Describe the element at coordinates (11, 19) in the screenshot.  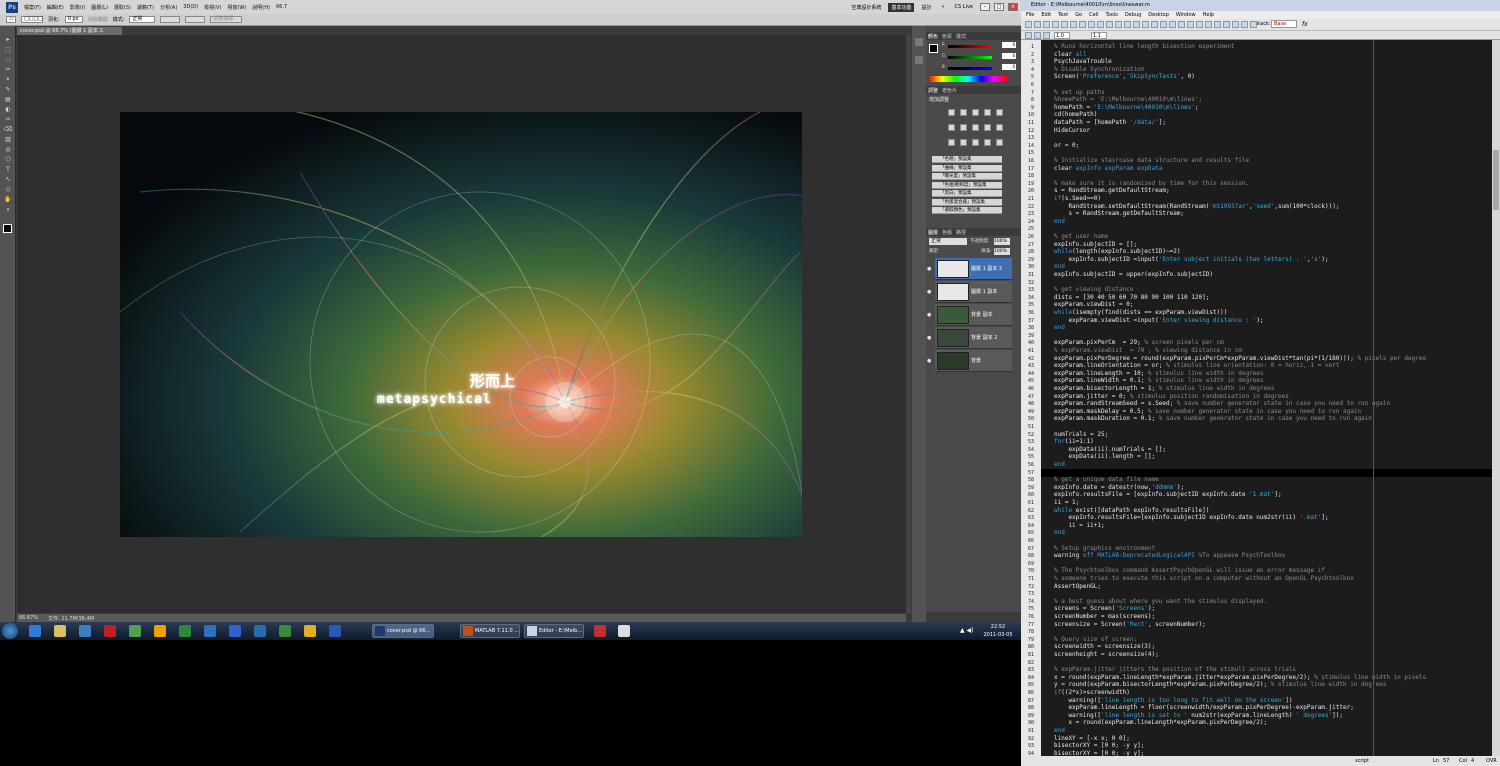
I see `marquee-tool-icon: ▭` at that location.